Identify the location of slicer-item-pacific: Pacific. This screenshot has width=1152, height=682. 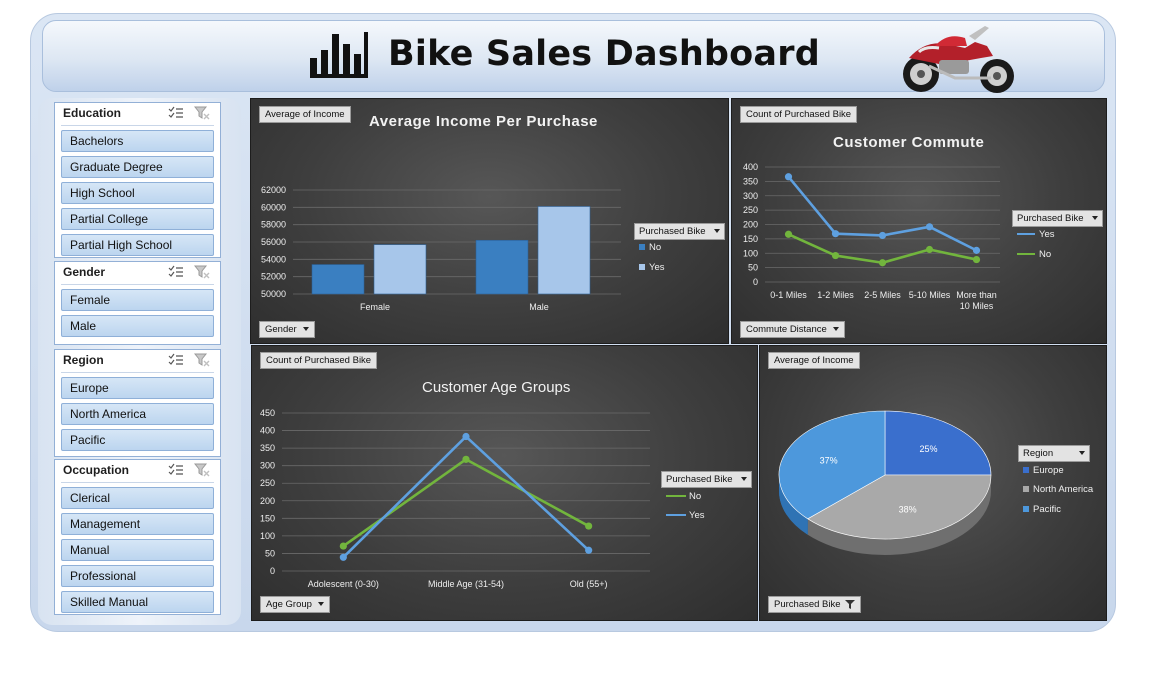
(137, 440).